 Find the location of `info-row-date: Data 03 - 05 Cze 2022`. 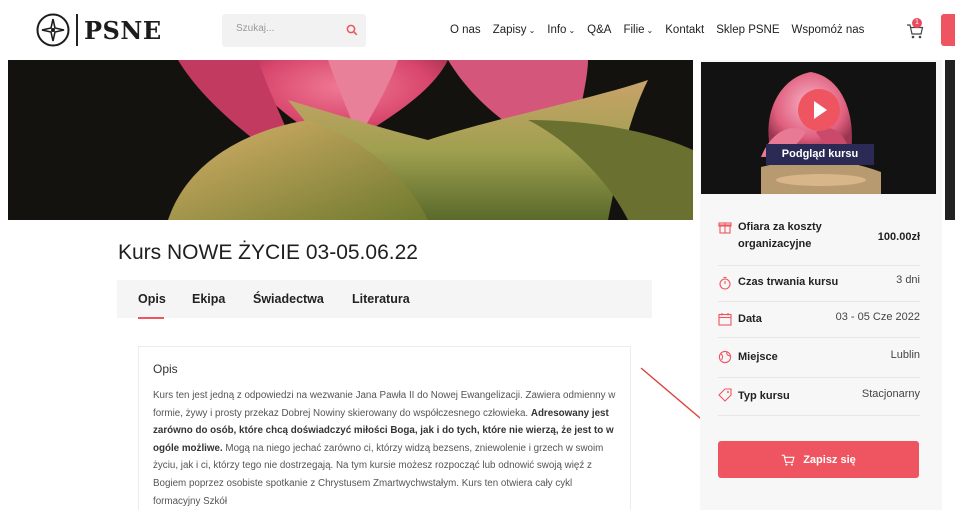

info-row-date: Data 03 - 05 Cze 2022 is located at coordinates (819, 320).